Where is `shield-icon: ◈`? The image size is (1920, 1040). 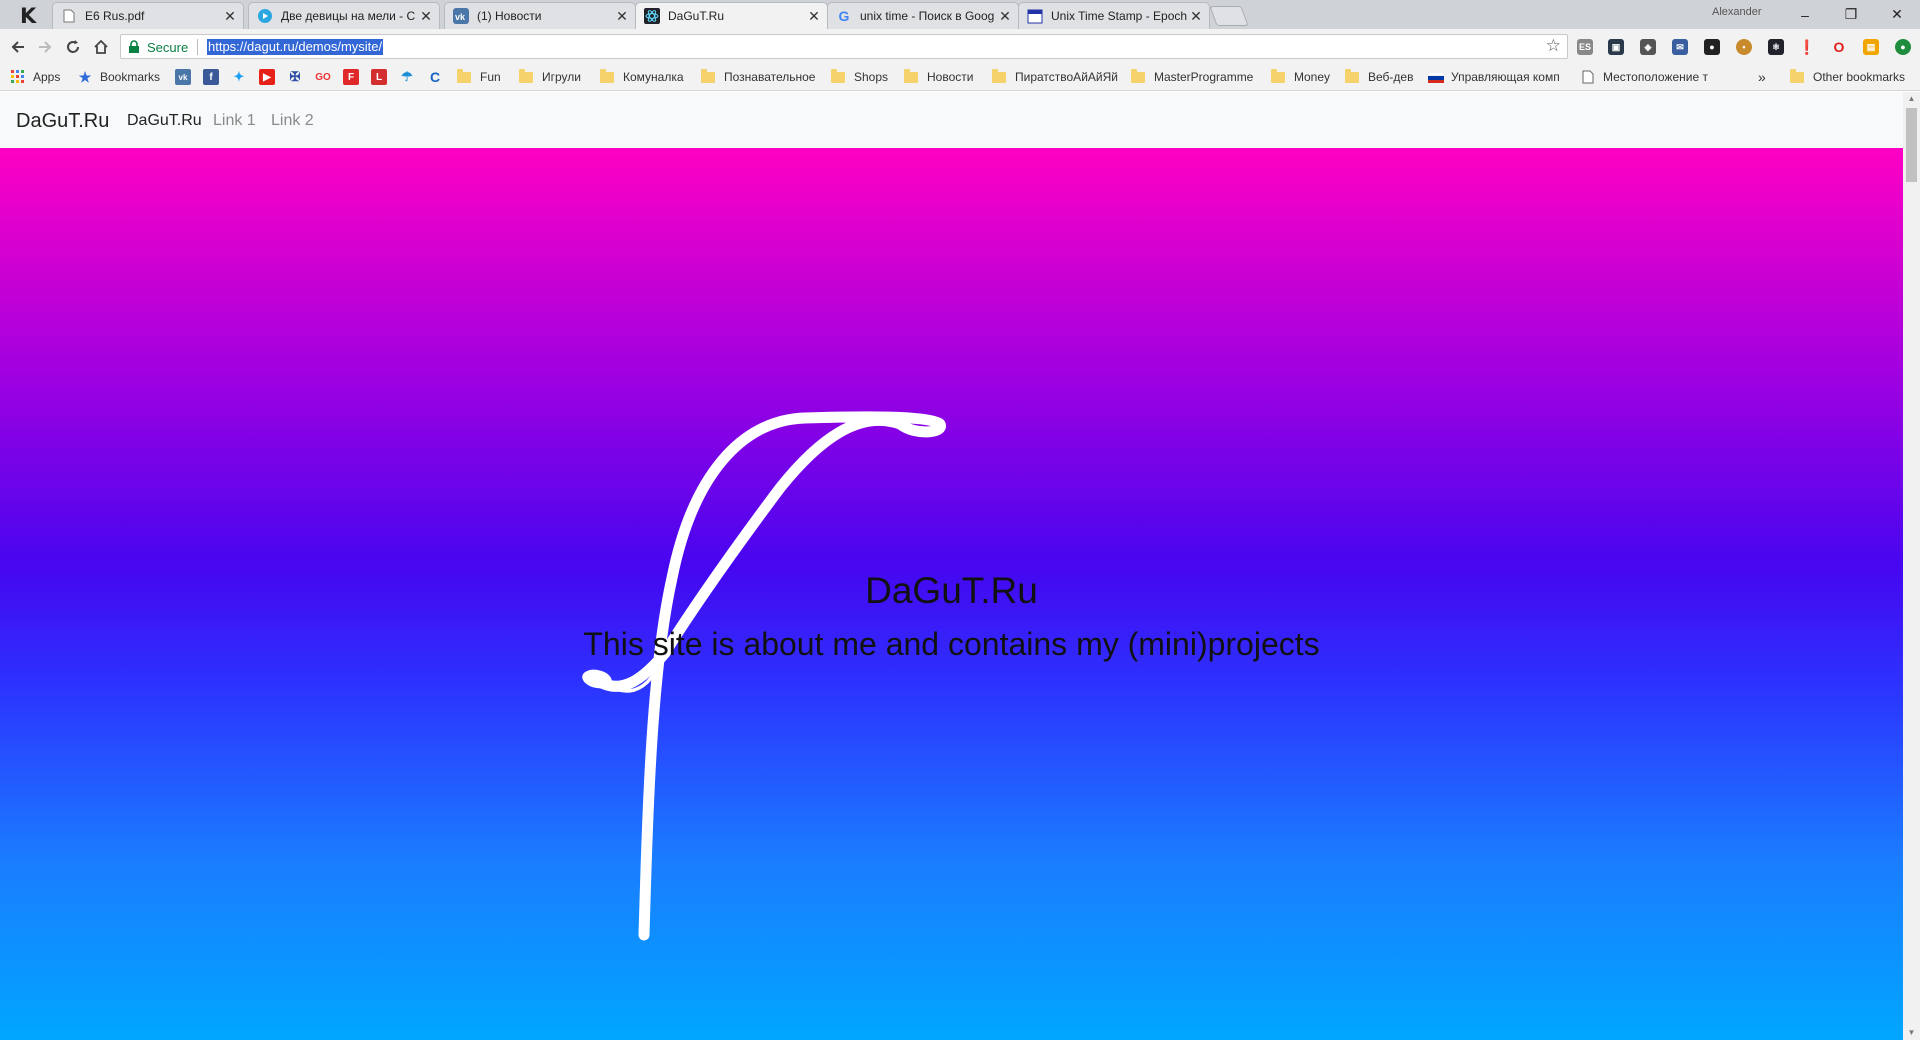 shield-icon: ◈ is located at coordinates (1648, 47).